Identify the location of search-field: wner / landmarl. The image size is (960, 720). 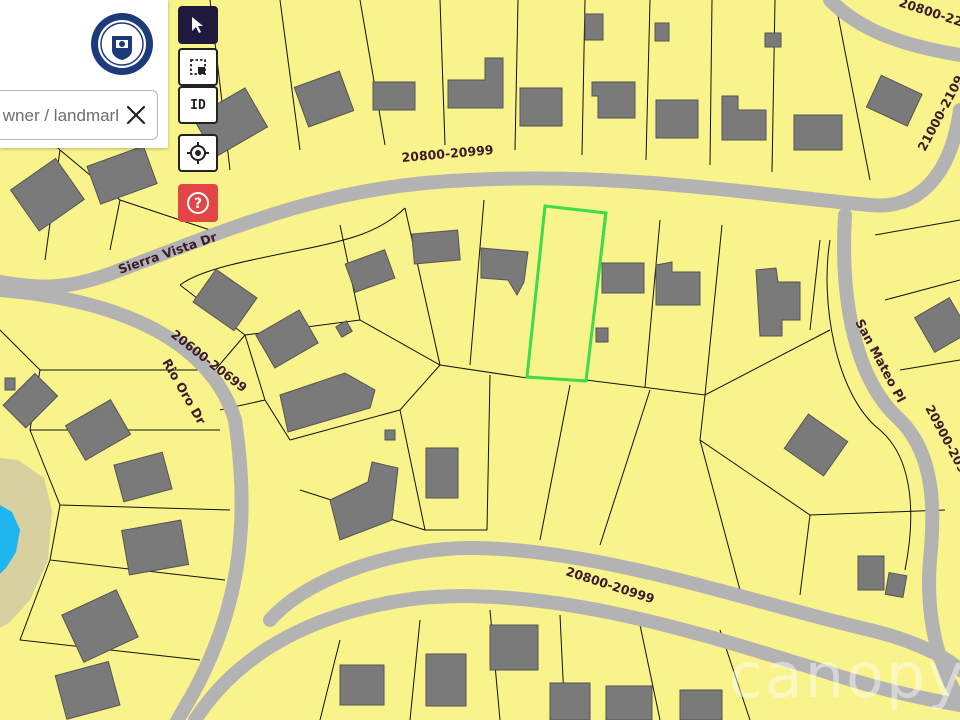
(79, 115).